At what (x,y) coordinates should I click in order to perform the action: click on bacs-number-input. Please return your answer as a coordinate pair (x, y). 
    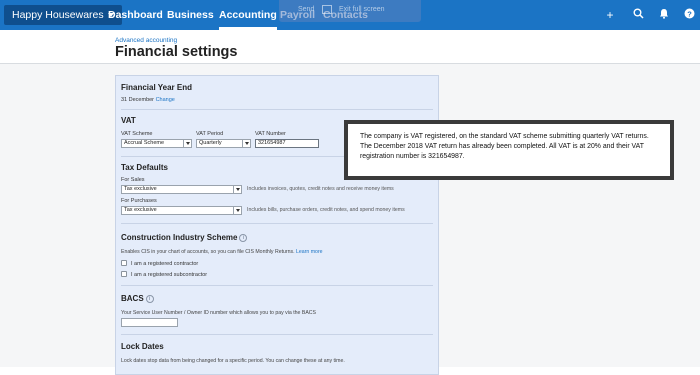
    Looking at the image, I should click on (149, 322).